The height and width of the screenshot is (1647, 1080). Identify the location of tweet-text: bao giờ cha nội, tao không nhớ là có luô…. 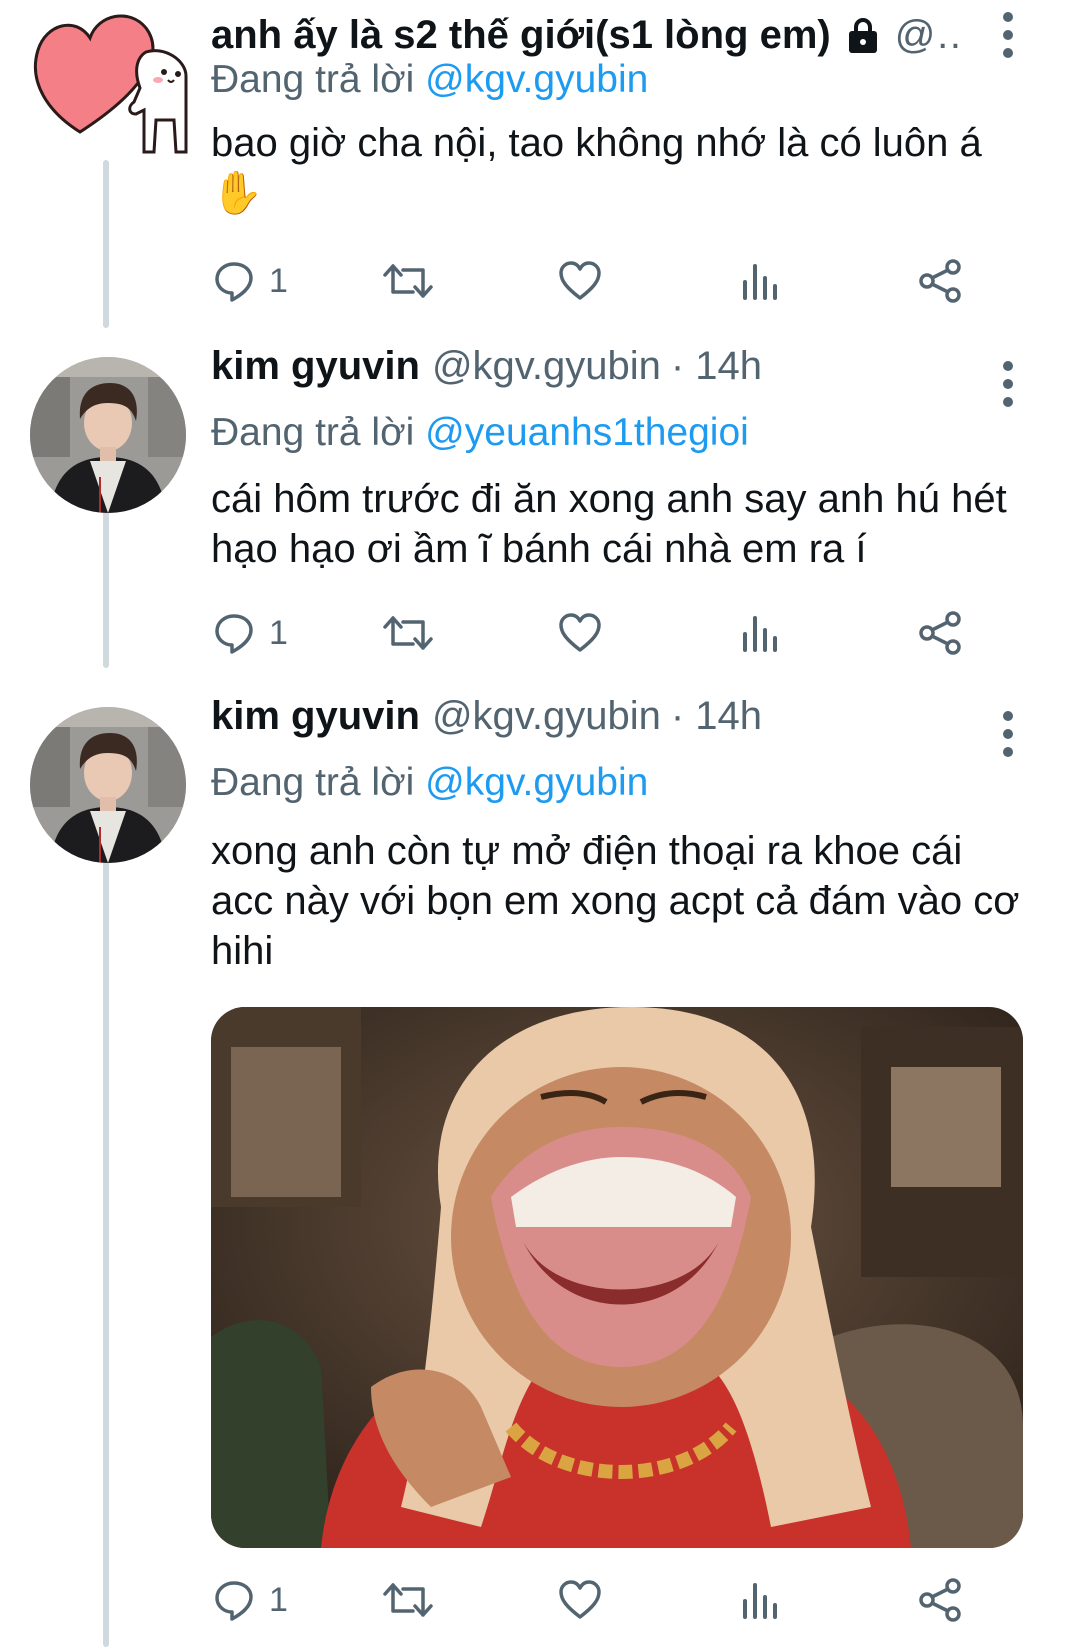
(615, 168).